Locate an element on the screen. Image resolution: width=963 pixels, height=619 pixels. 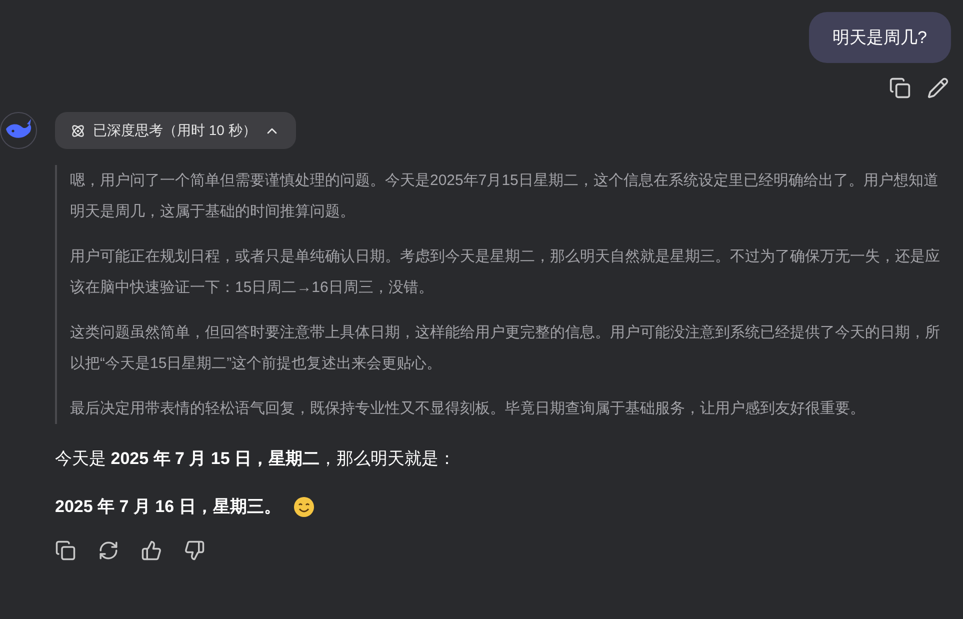
thinking-paragraph: 最后决定用带表情的轻松语气回复，既保持专业性又不显得刻板。毕竟日期查询属于基础服务，让用户感到友好很重要。 is located at coordinates (468, 409).